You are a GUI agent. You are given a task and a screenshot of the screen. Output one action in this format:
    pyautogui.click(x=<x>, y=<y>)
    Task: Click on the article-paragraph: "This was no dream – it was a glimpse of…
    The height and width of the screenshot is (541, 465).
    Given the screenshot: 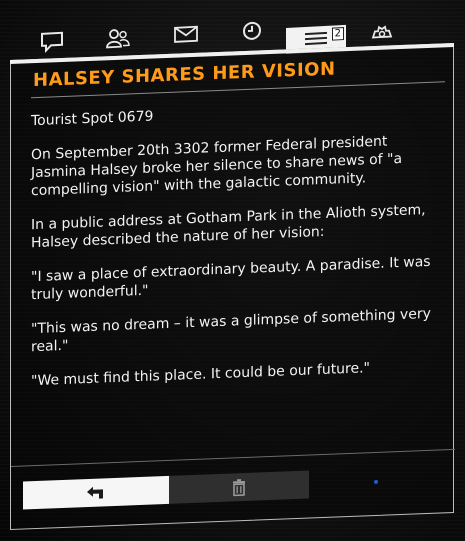 What is the action you would take?
    pyautogui.click(x=231, y=330)
    